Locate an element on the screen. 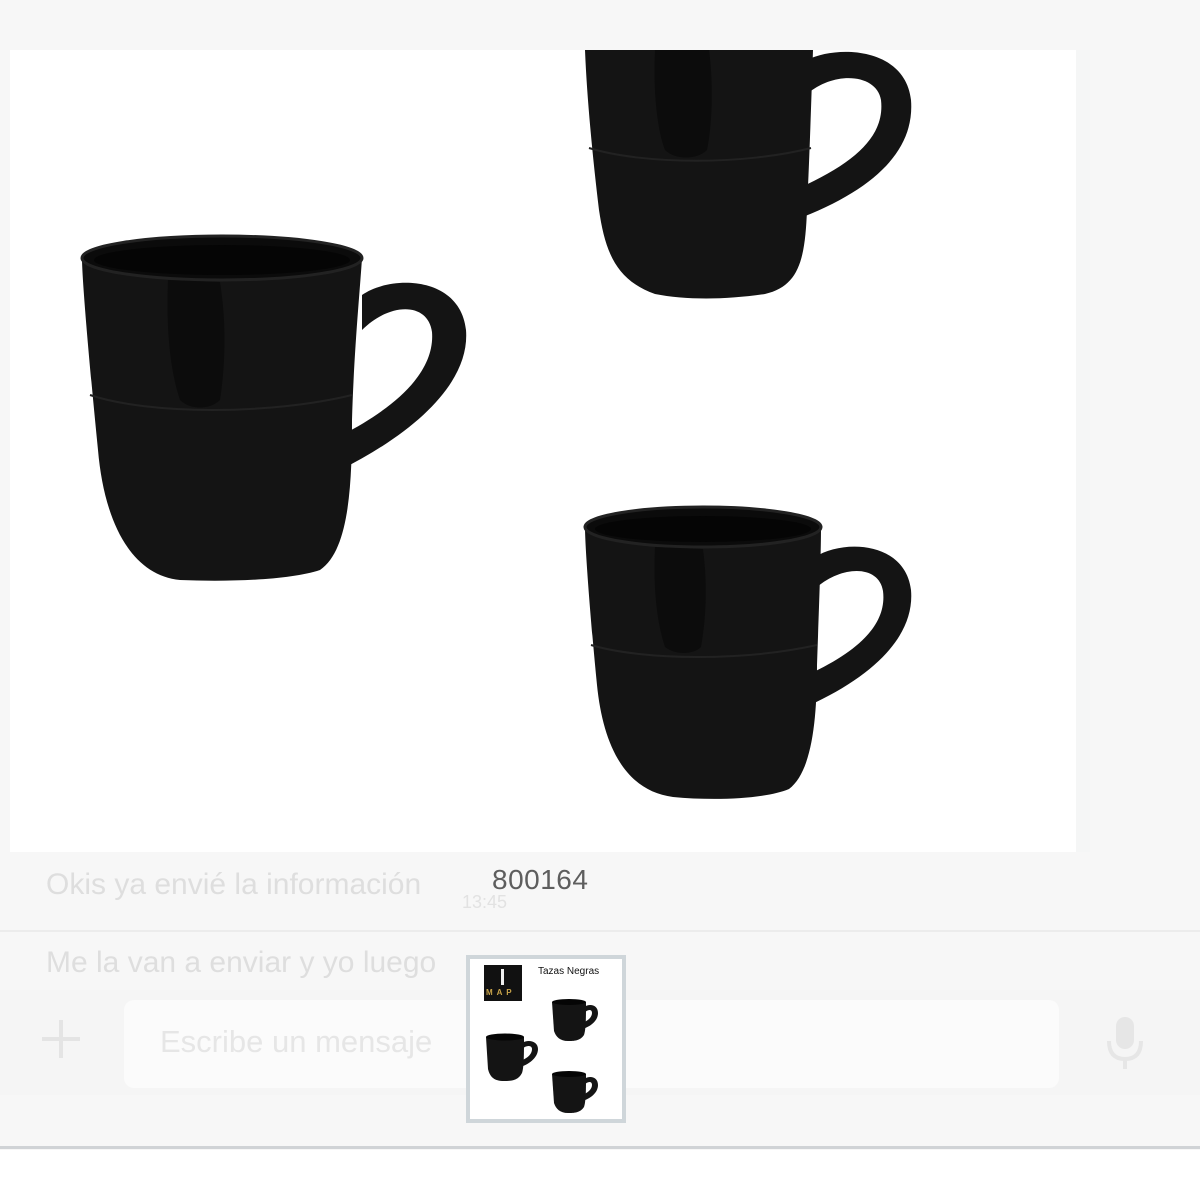  message-input-placeholder: Escribe un mensaje is located at coordinates (296, 1041).